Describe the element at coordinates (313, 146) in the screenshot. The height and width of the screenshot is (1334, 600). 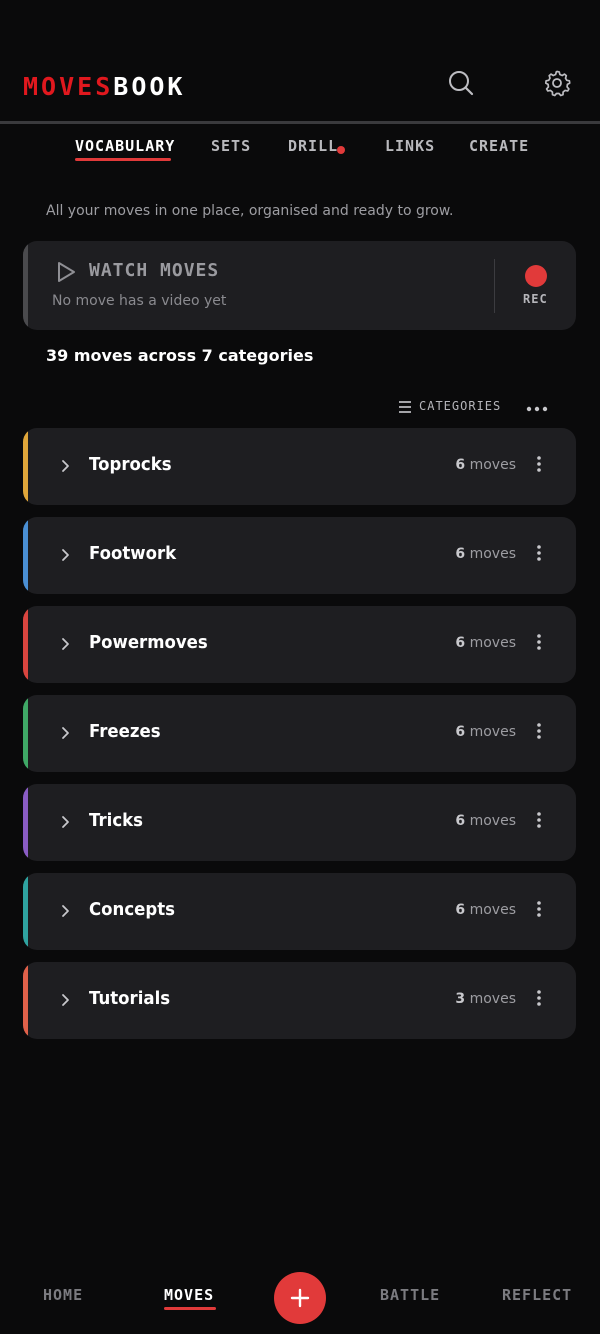
I see `tab-drill: DRILL` at that location.